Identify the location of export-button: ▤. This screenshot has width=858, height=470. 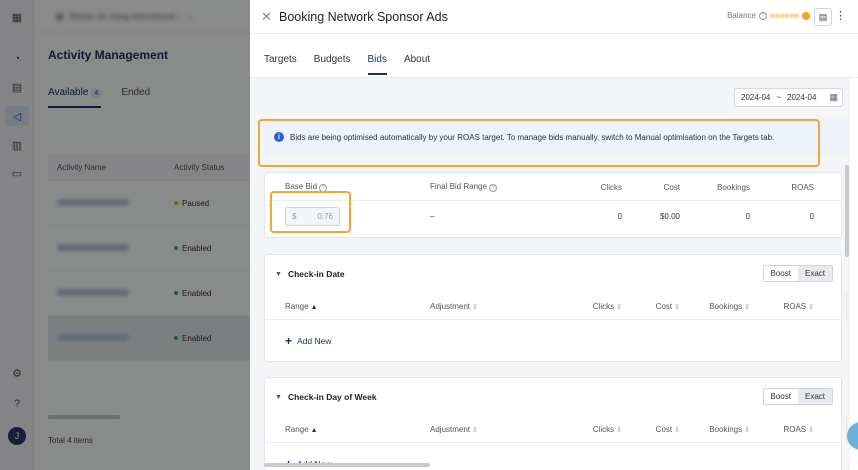
(823, 17).